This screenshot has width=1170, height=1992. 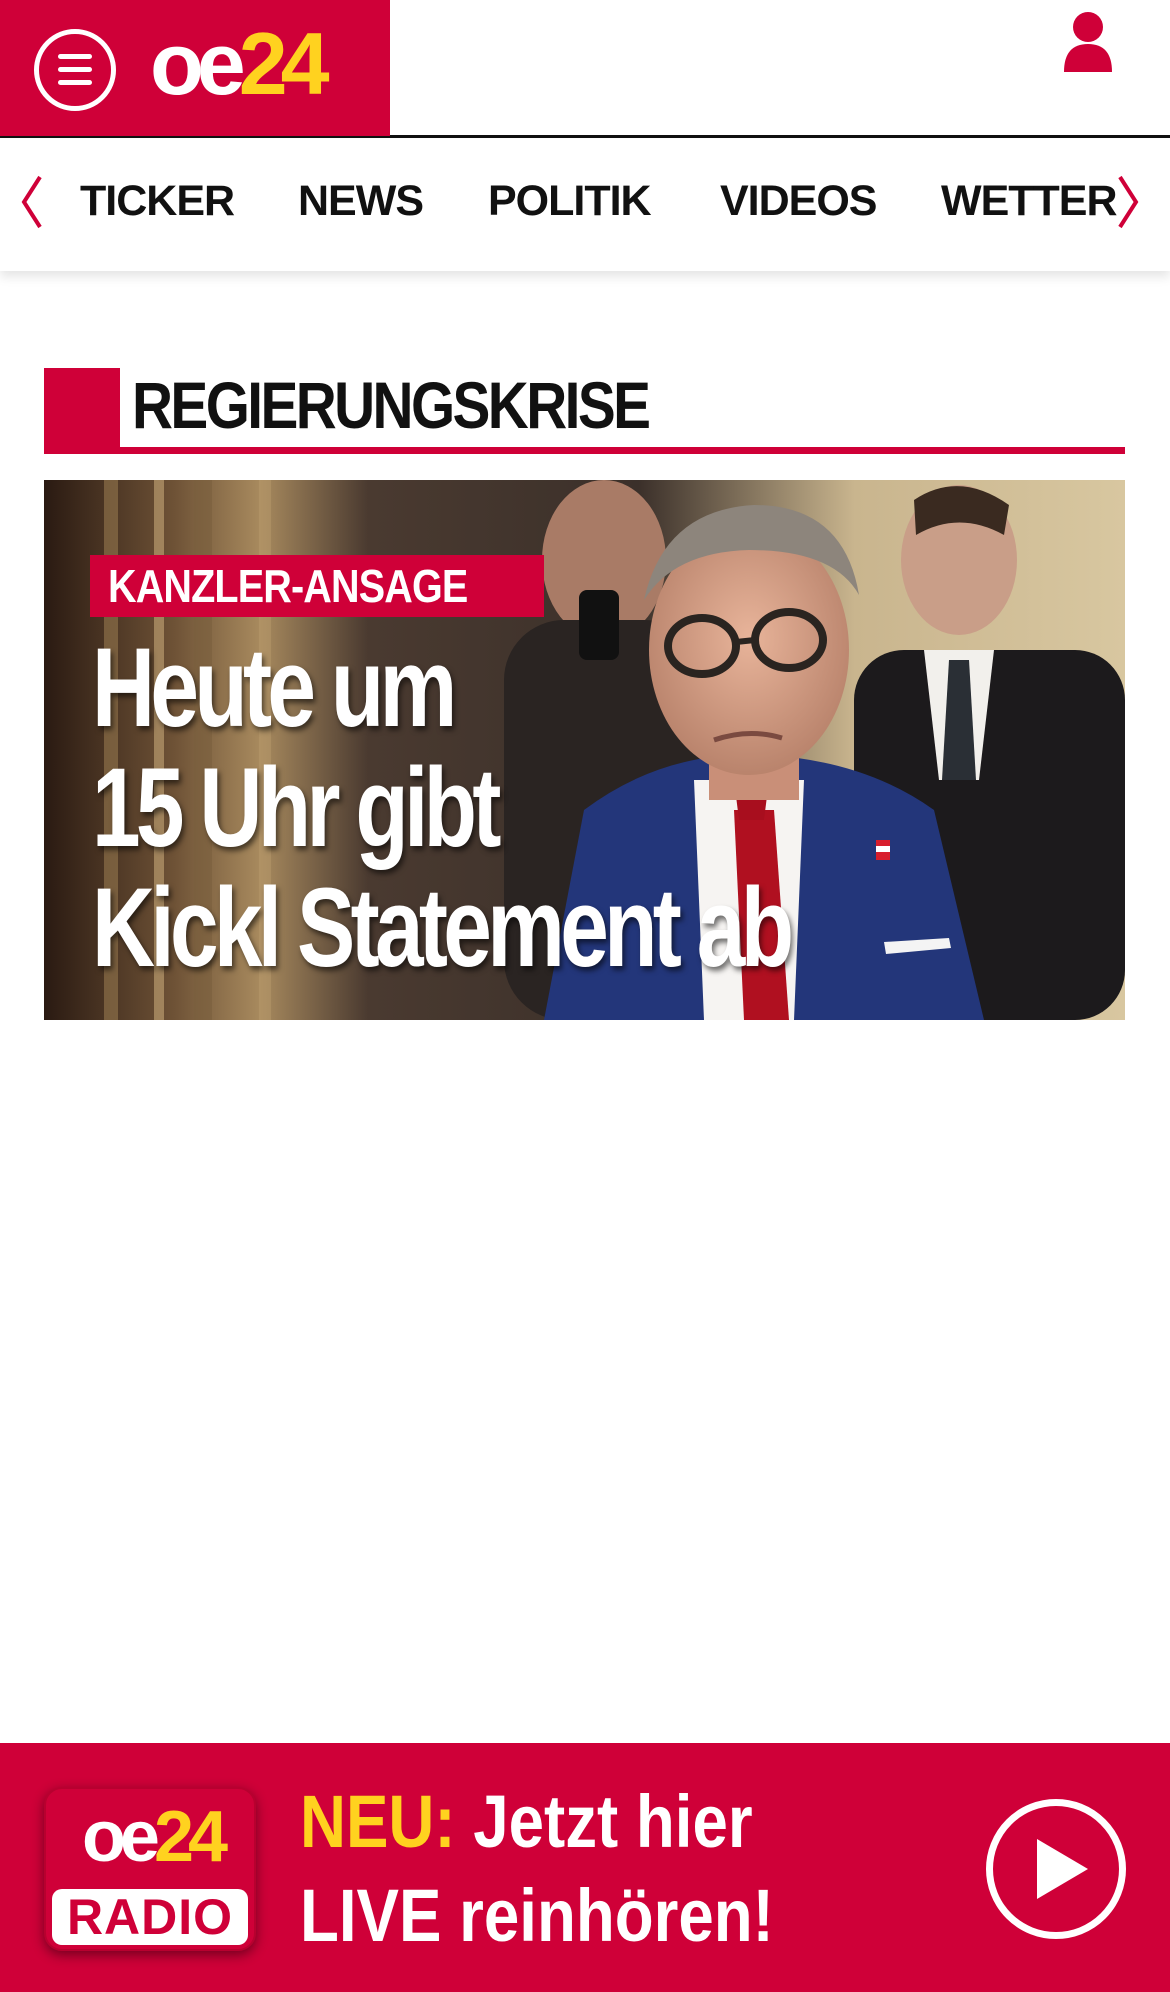 What do you see at coordinates (82, 410) in the screenshot?
I see `section-accent-block` at bounding box center [82, 410].